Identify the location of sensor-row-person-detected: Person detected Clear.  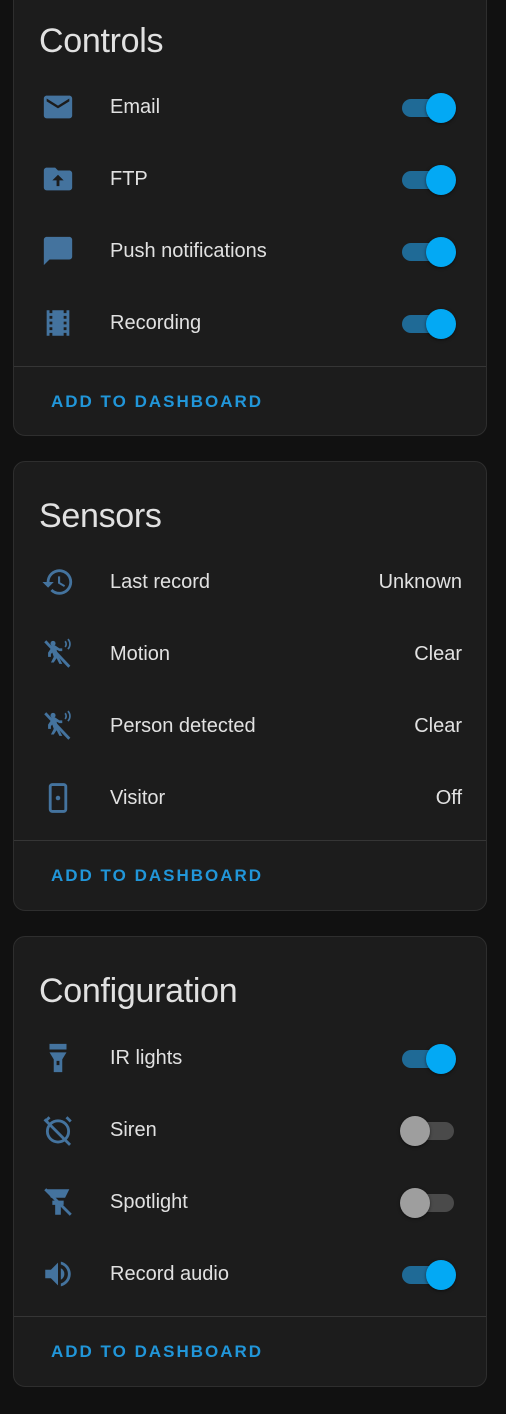
(250, 726).